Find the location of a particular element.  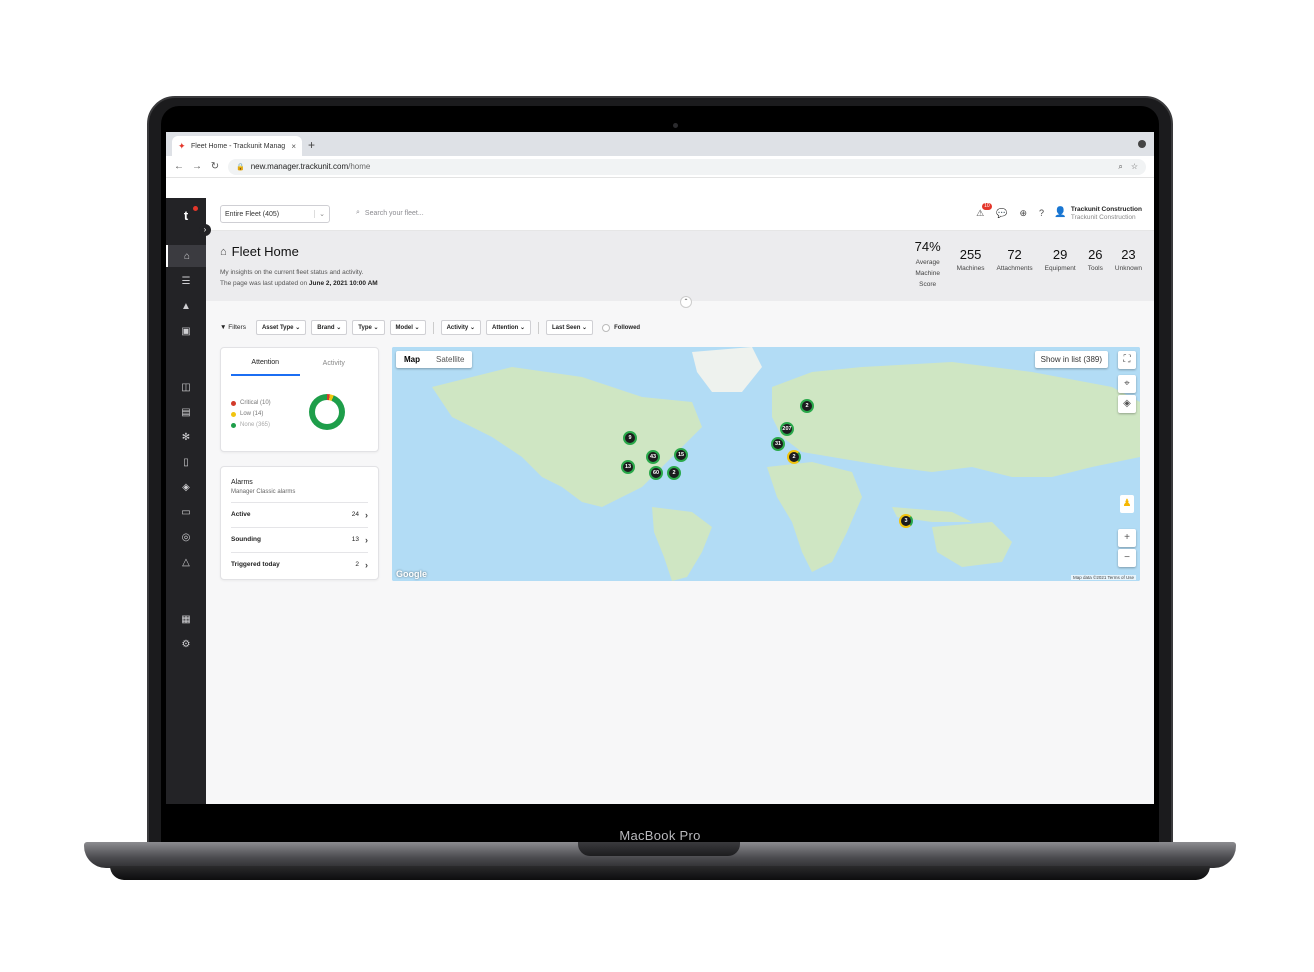

zoom-icon: ⌕ is located at coordinates (1120, 167).